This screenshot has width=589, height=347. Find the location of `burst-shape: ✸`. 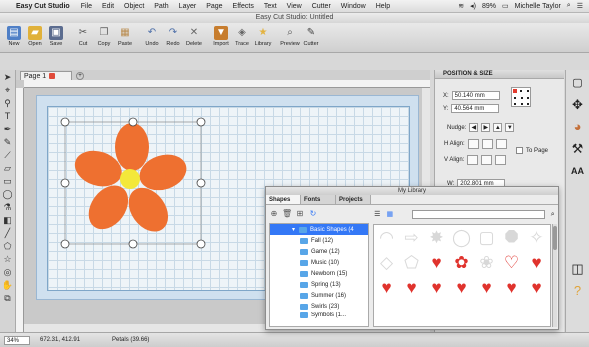

burst-shape: ✸ is located at coordinates (436, 237).